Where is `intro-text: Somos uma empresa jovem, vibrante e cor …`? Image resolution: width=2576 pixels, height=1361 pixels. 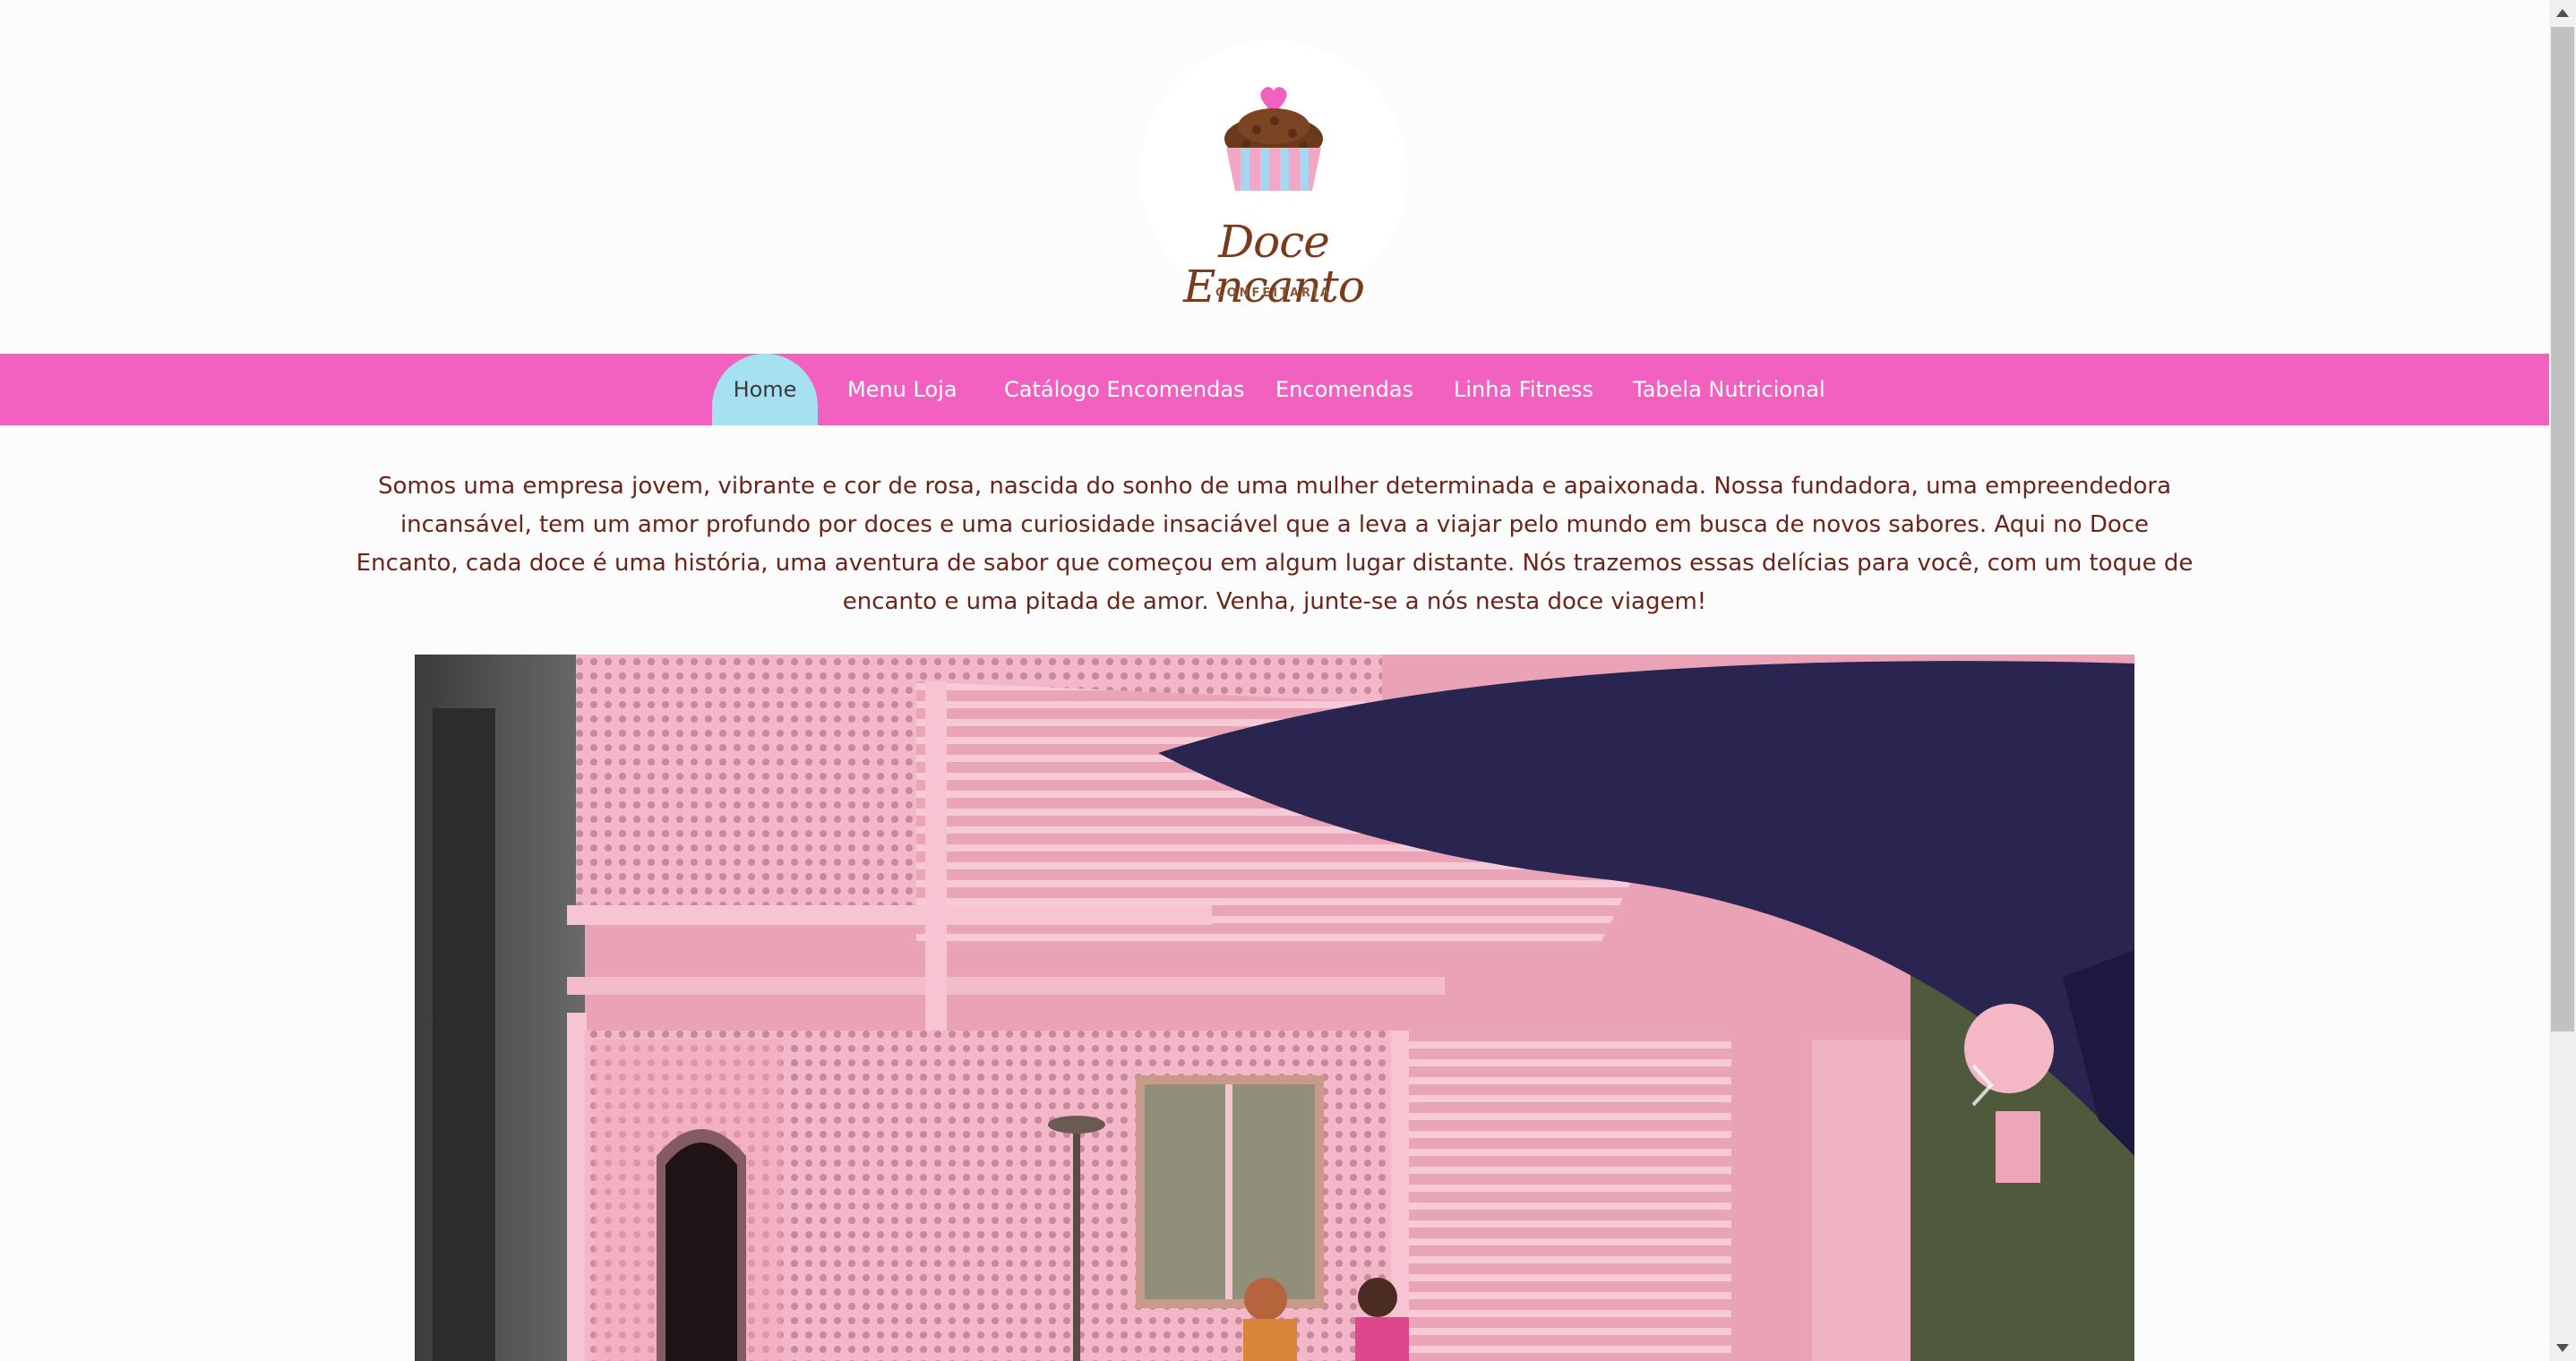
intro-text: Somos uma empresa jovem, vibrante e cor … is located at coordinates (1275, 544).